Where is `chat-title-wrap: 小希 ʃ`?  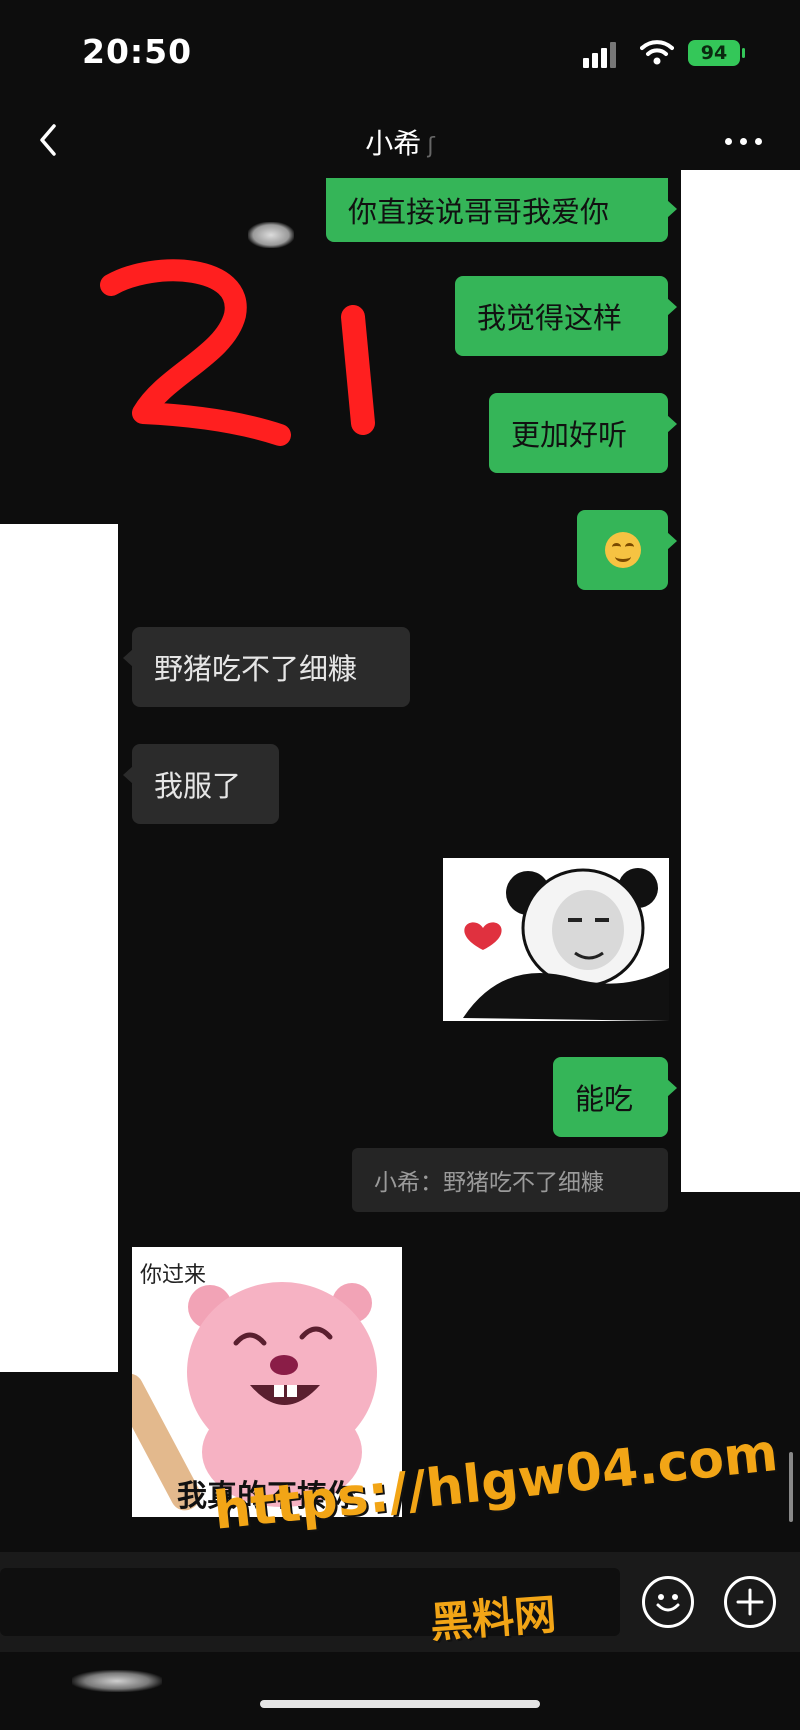 chat-title-wrap: 小希 ʃ is located at coordinates (400, 142).